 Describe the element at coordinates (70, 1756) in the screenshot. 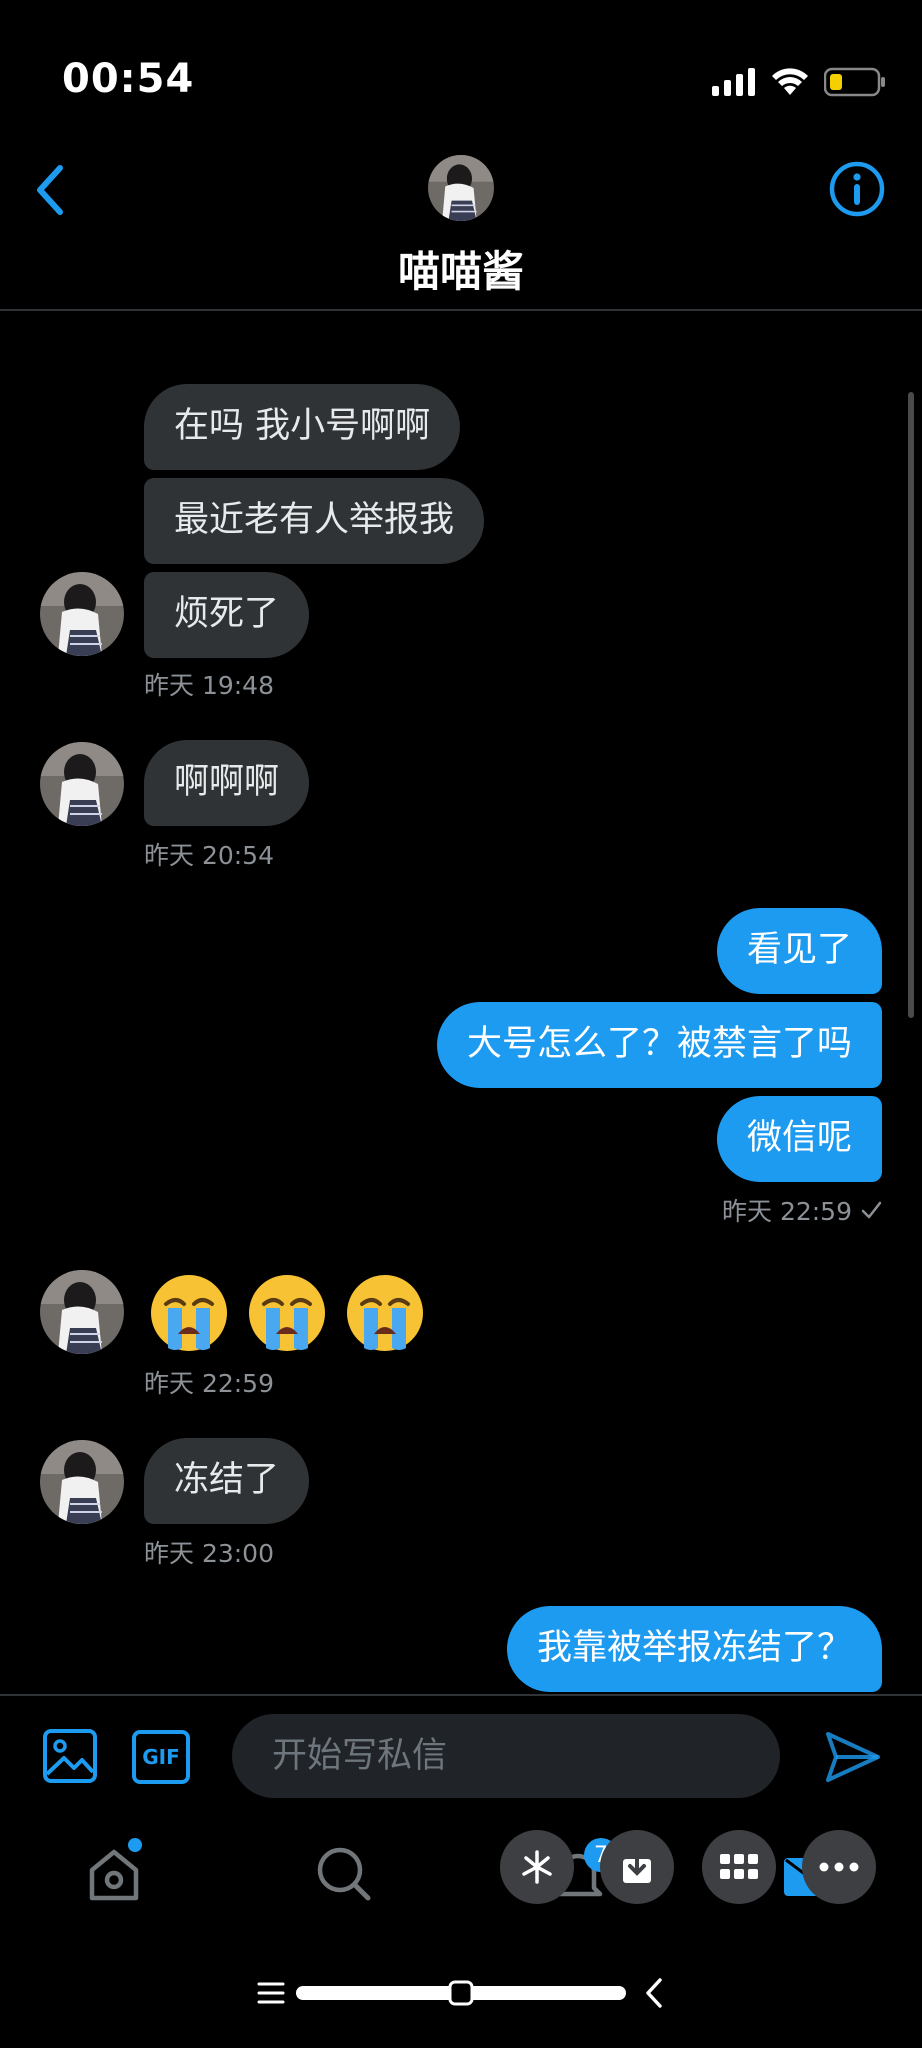

I see `image-icon` at that location.